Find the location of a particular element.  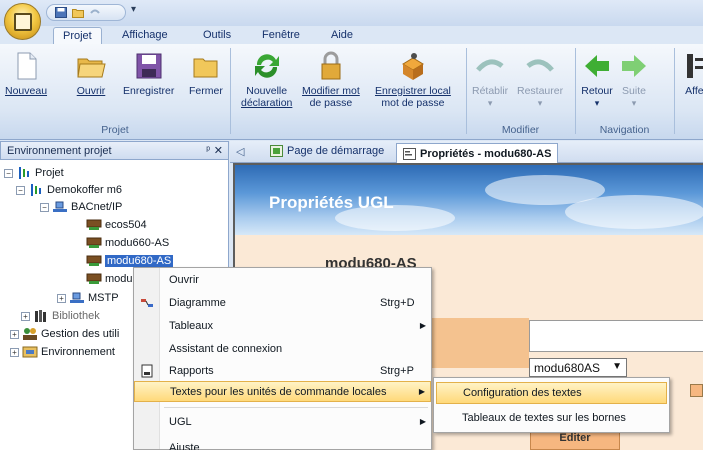

back-label: Retour is located at coordinates (597, 91).